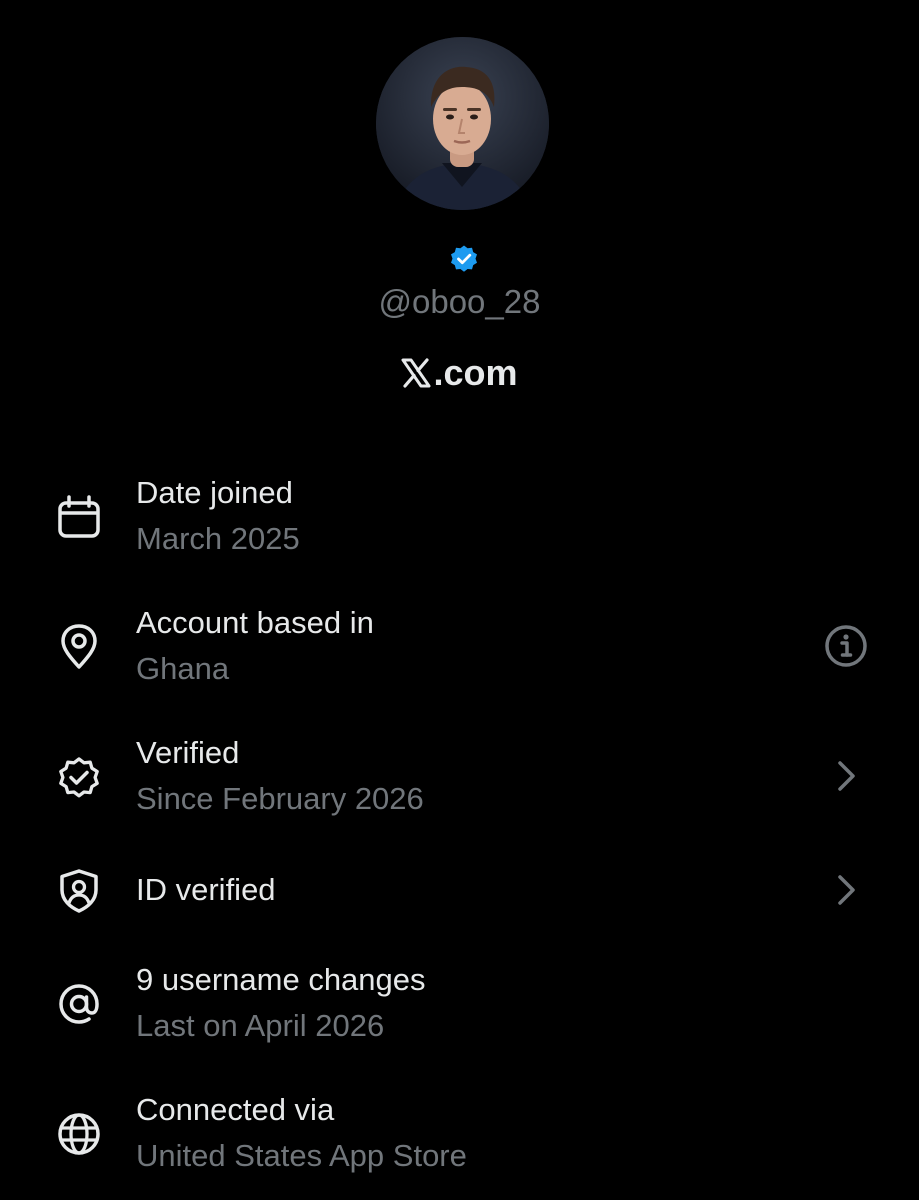 The height and width of the screenshot is (1200, 919). What do you see at coordinates (464, 259) in the screenshot?
I see `verified-badge-icon` at bounding box center [464, 259].